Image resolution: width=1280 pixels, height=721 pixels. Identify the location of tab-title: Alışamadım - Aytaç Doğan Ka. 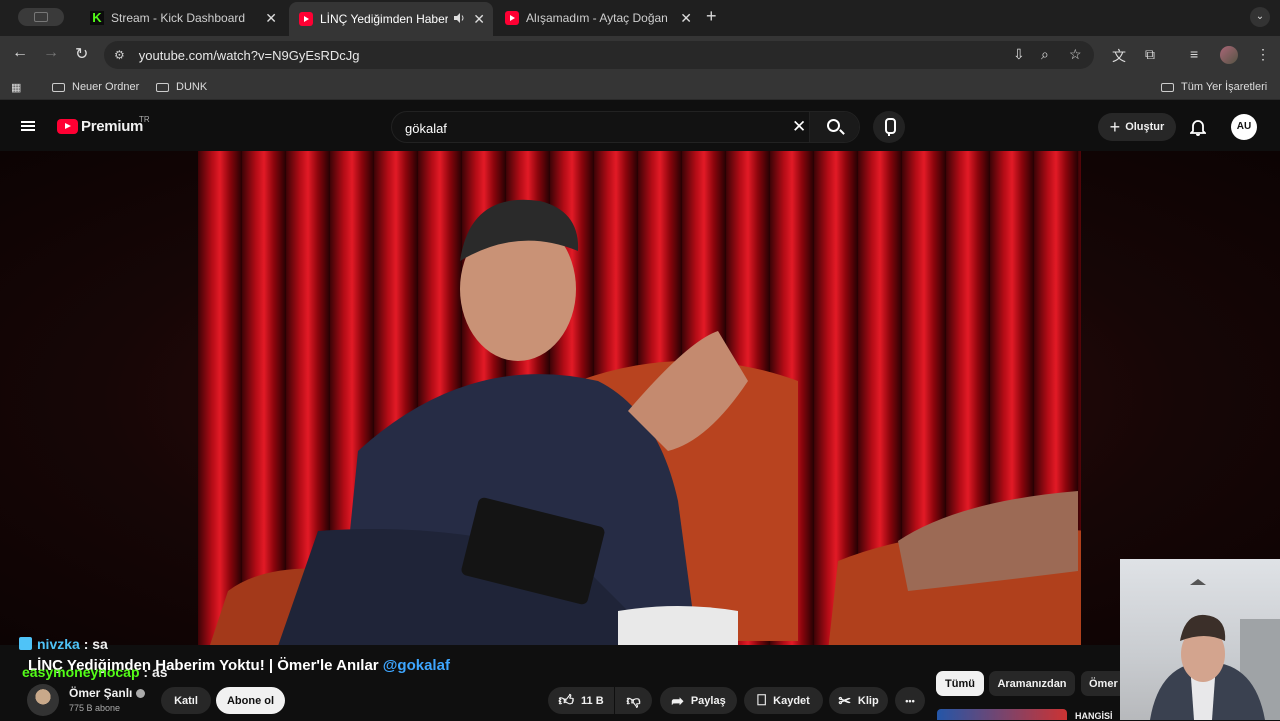
(599, 18).